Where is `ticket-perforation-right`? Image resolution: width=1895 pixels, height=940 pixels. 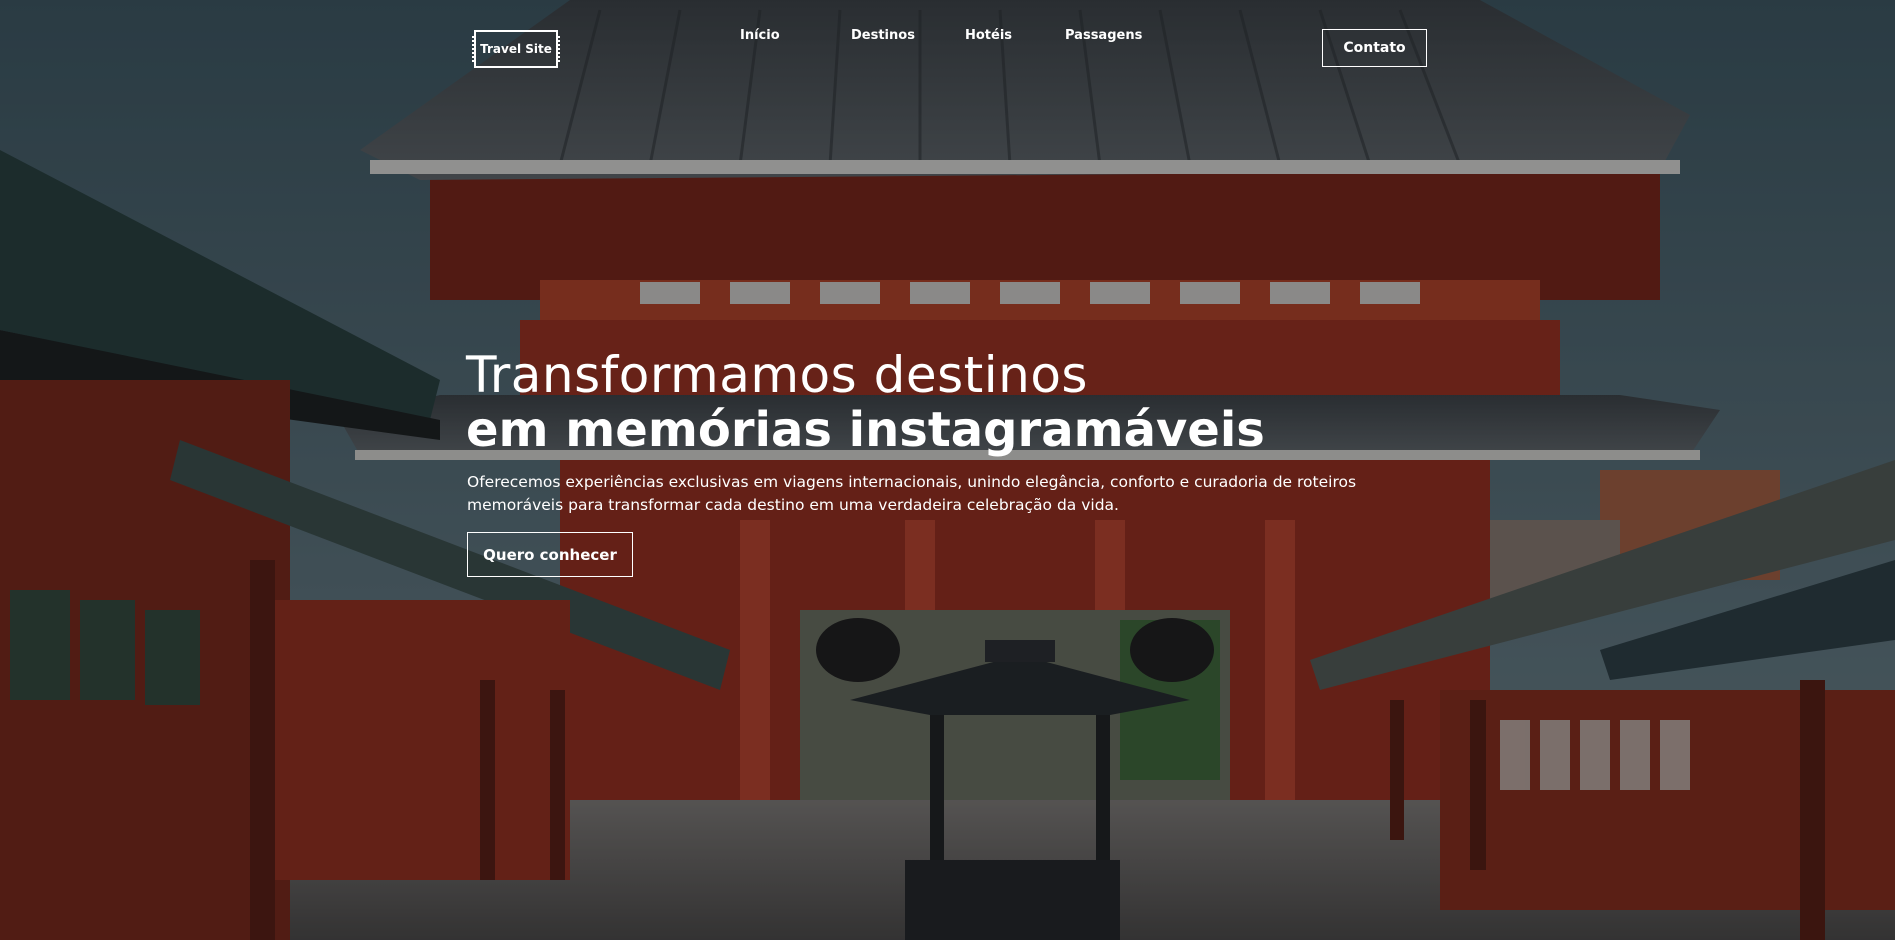
ticket-perforation-right is located at coordinates (557, 49).